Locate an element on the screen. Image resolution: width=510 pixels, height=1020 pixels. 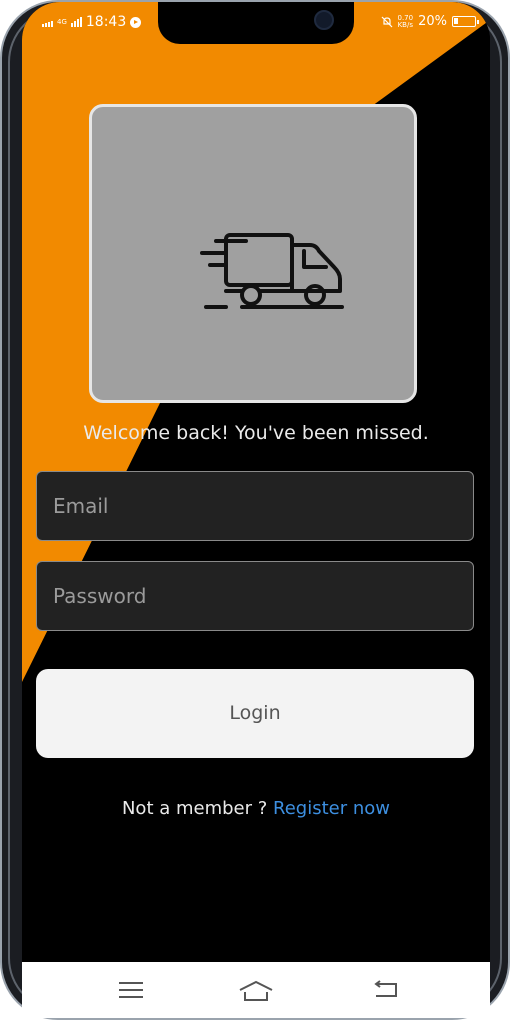
status-time: 18:43 is located at coordinates (106, 22).